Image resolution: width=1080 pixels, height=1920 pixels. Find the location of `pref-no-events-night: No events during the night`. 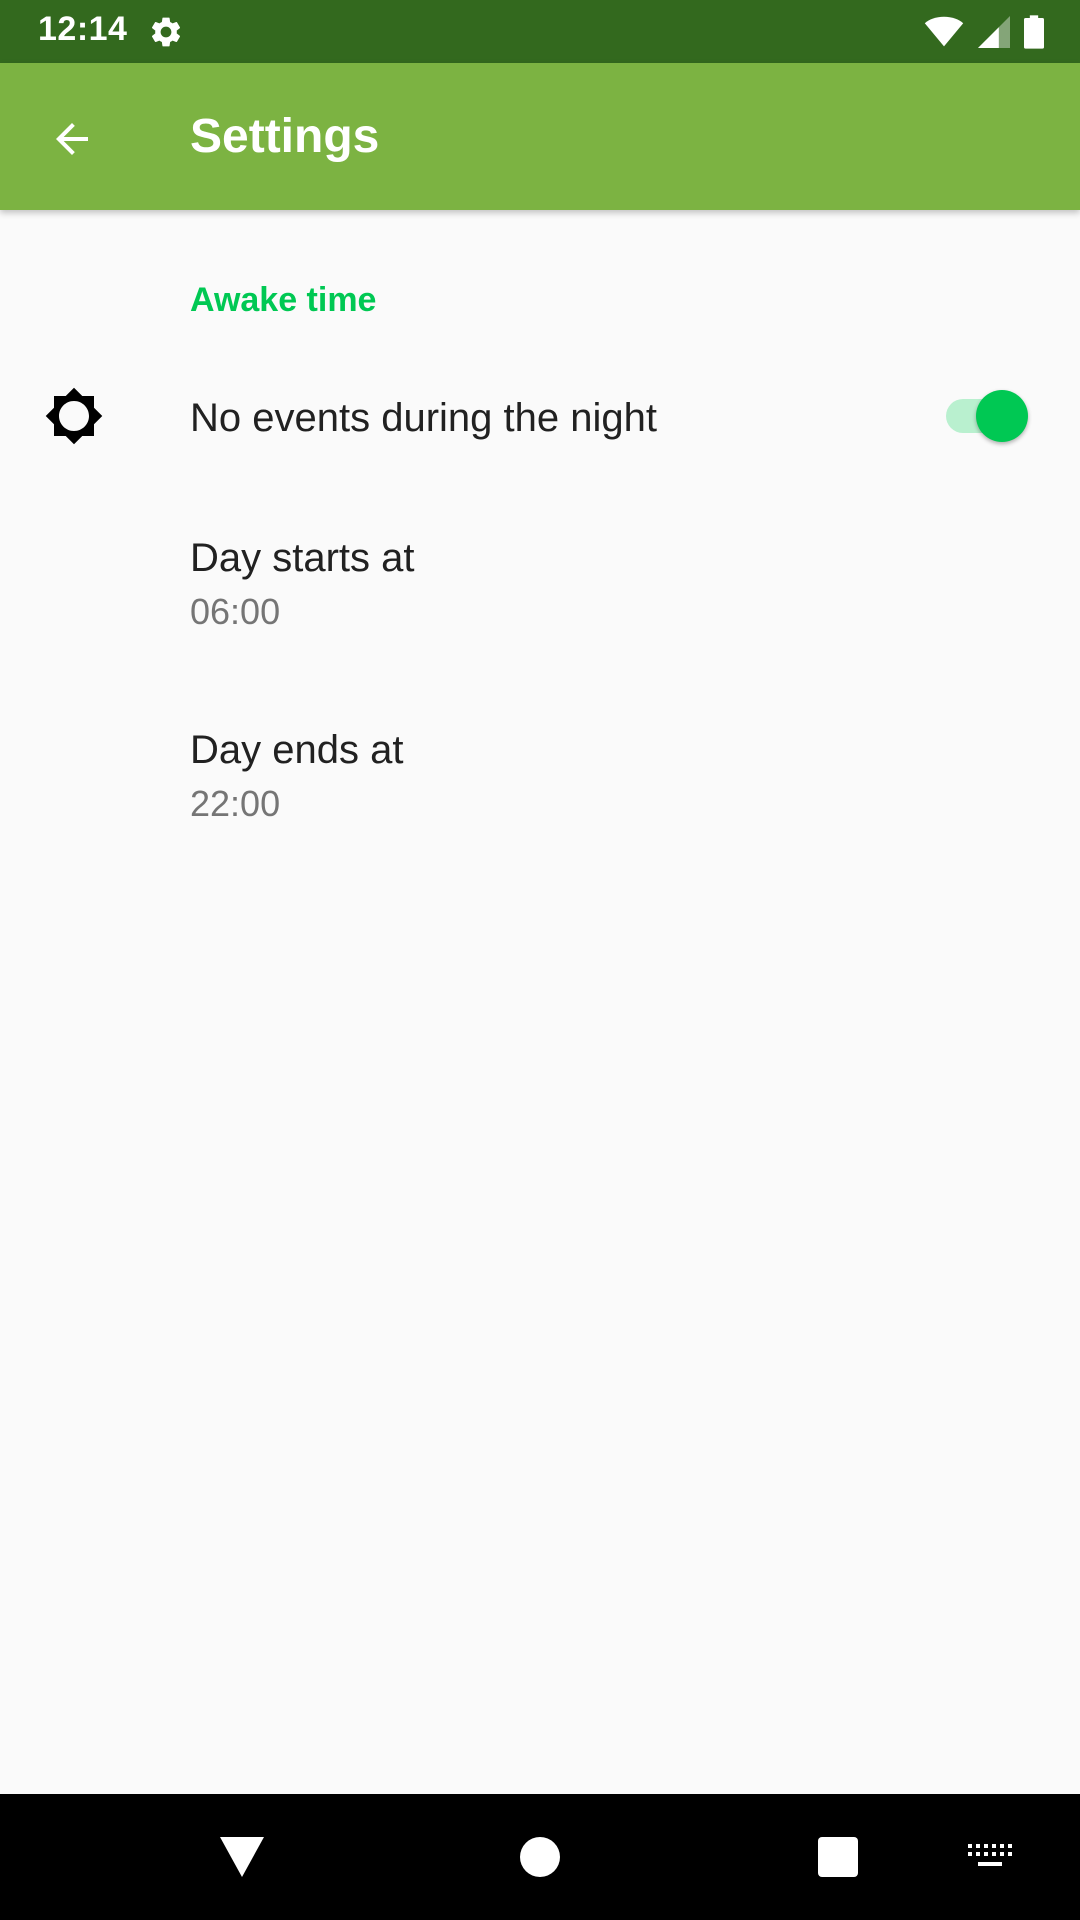

pref-no-events-night: No events during the night is located at coordinates (540, 418).